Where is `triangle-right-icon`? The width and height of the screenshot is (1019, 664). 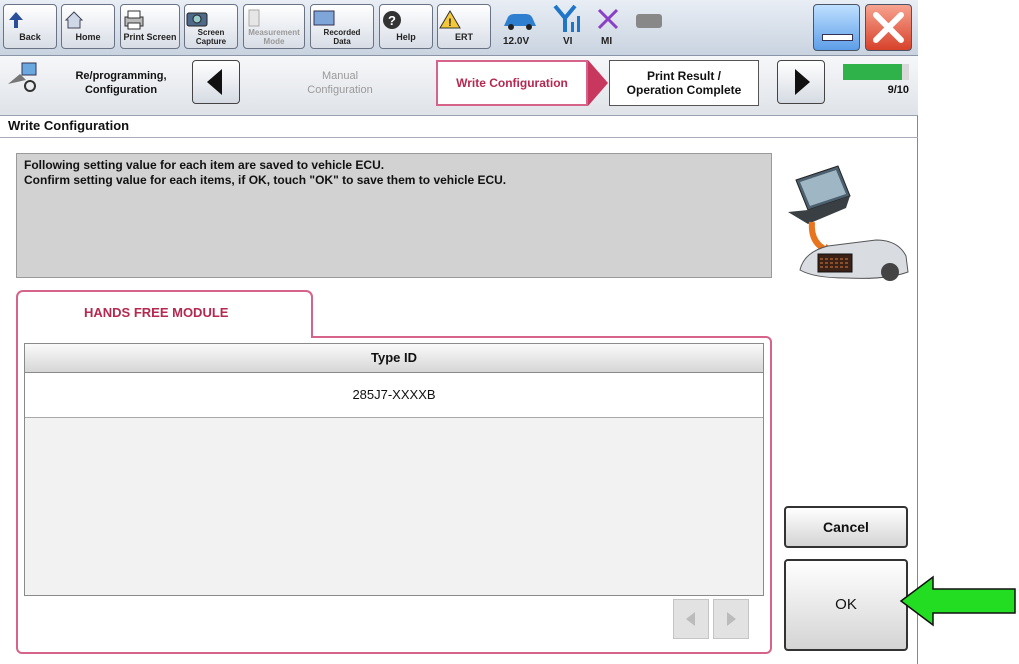 triangle-right-icon is located at coordinates (731, 619).